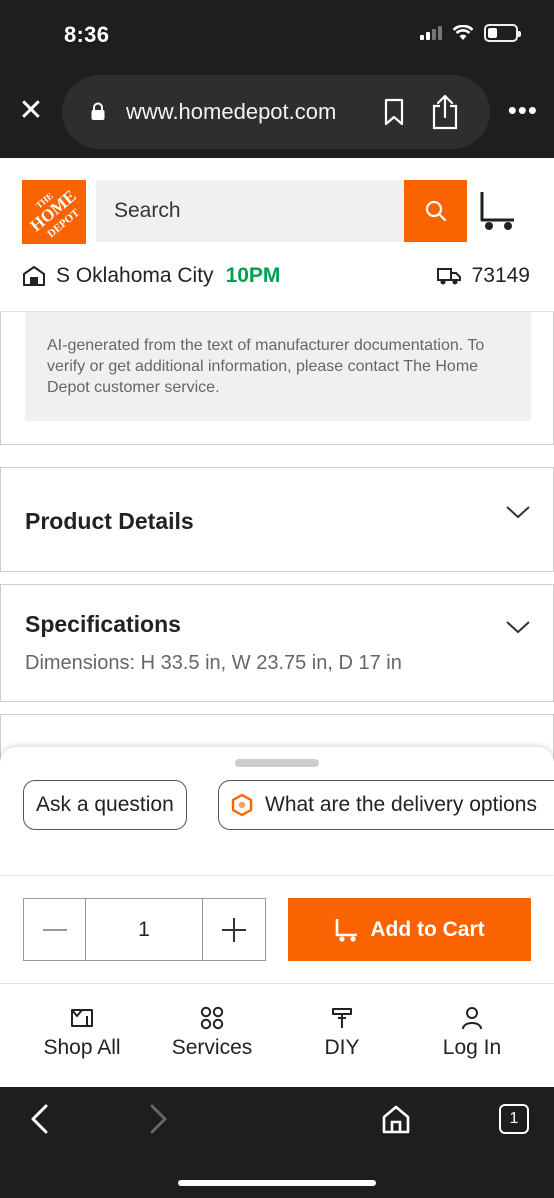  Describe the element at coordinates (472, 1047) in the screenshot. I see `nav-label: Log In` at that location.